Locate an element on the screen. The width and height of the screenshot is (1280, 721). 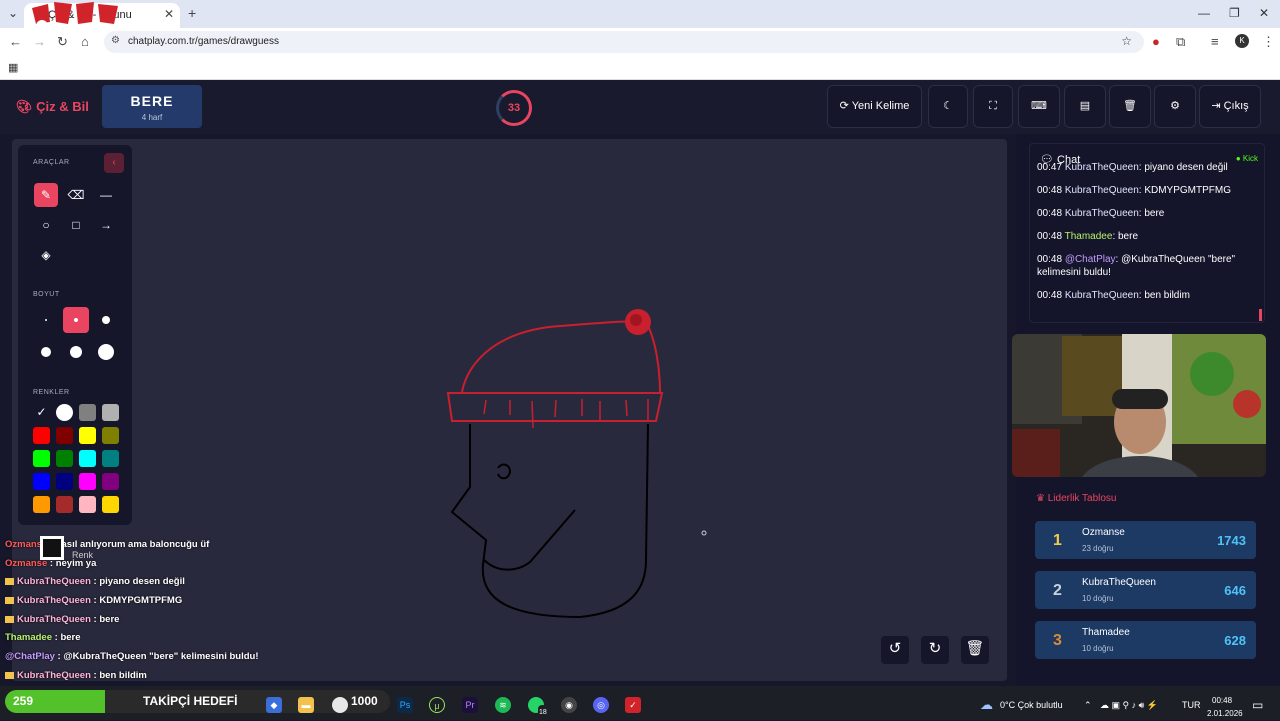
eraser-icon: ⌫ is located at coordinates (76, 195).